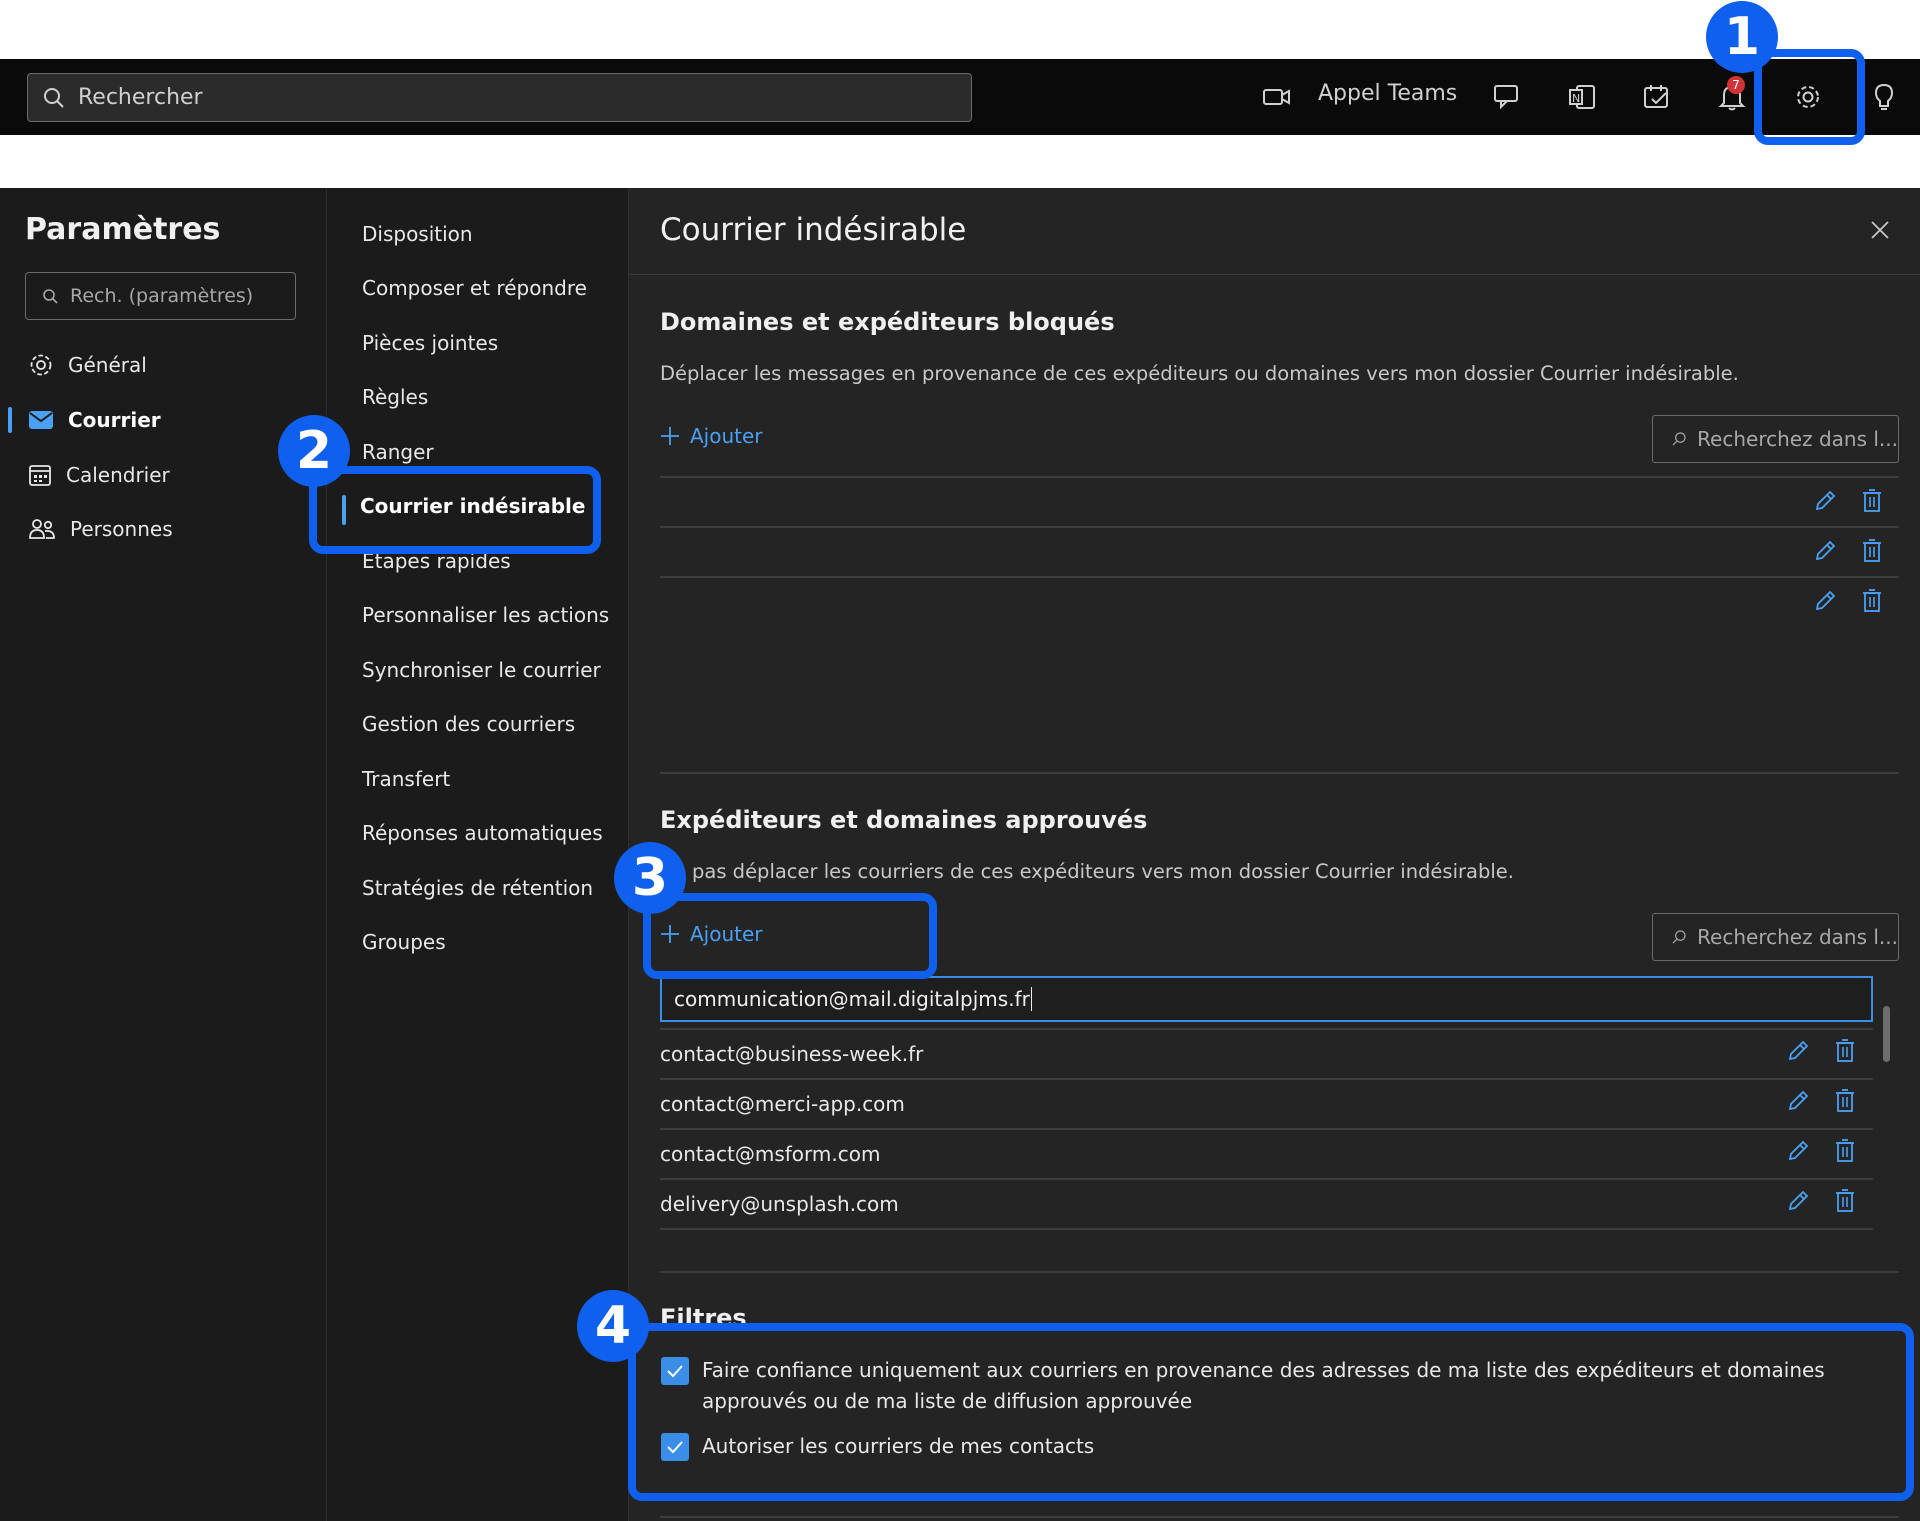 This screenshot has height=1521, width=1920. Describe the element at coordinates (1271, 1412) in the screenshot. I see `highlight-filters` at that location.